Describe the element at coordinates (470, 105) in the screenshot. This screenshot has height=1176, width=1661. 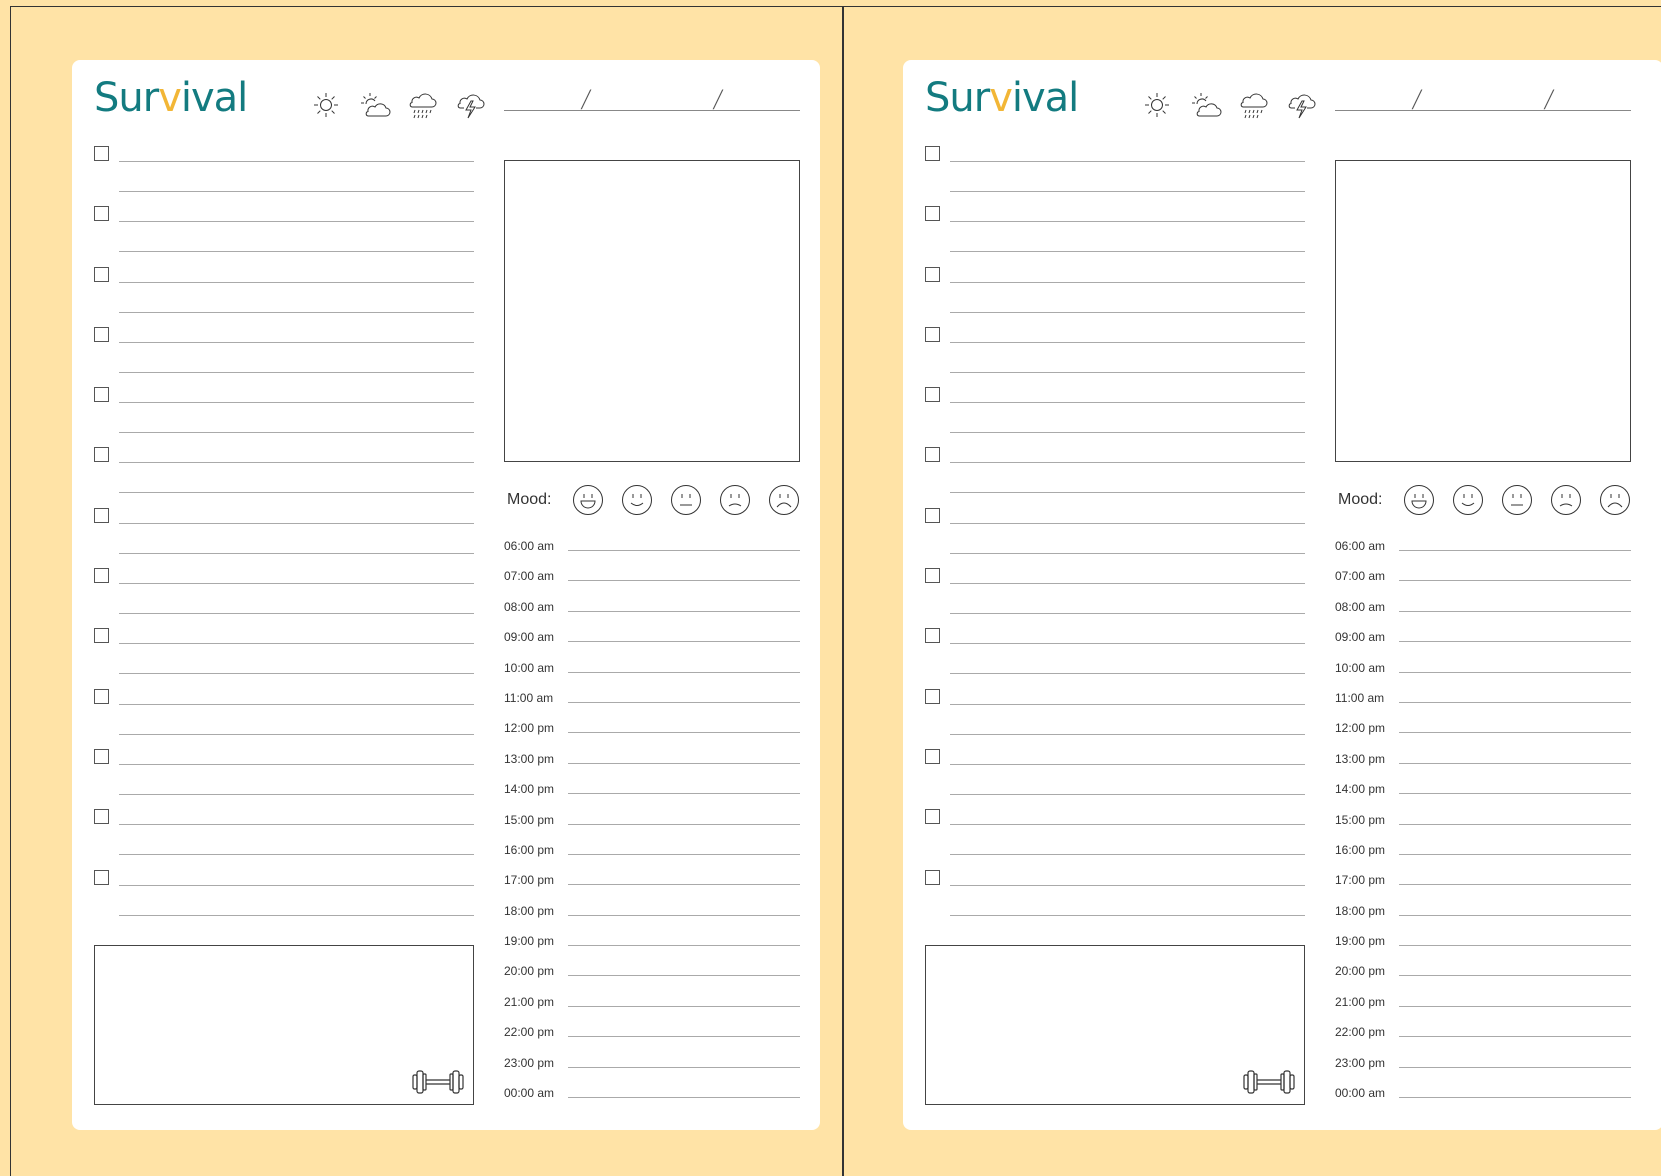
I see `thunderstorm-icon` at that location.